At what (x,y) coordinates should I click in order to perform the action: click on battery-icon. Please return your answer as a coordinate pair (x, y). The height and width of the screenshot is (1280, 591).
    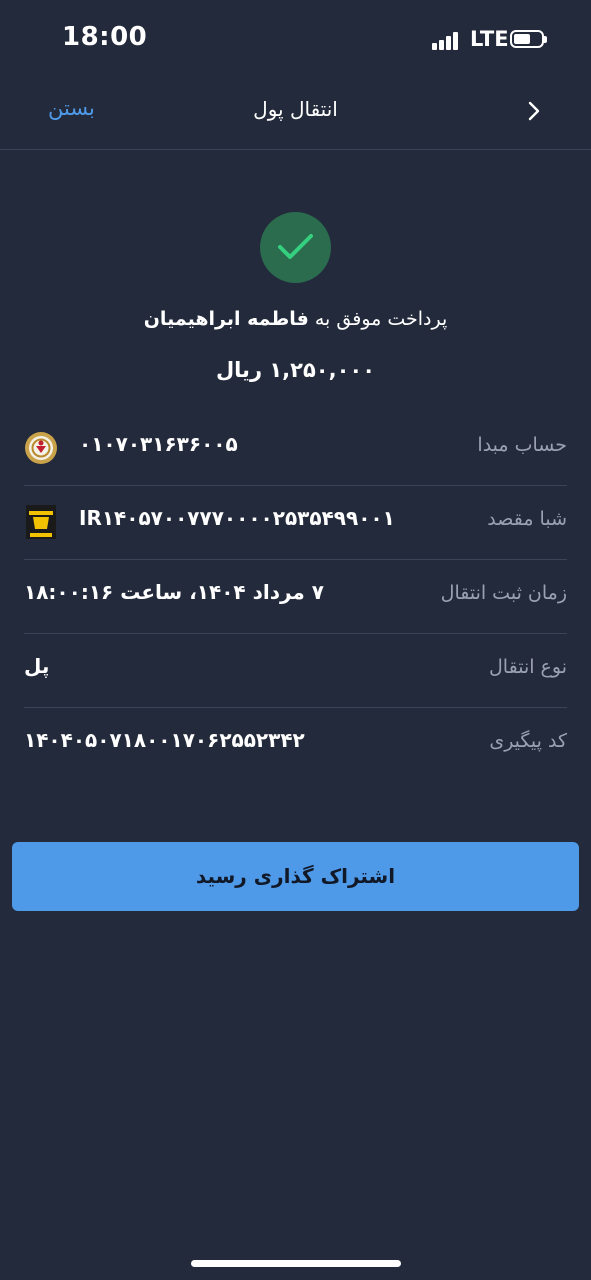
    Looking at the image, I should click on (528, 39).